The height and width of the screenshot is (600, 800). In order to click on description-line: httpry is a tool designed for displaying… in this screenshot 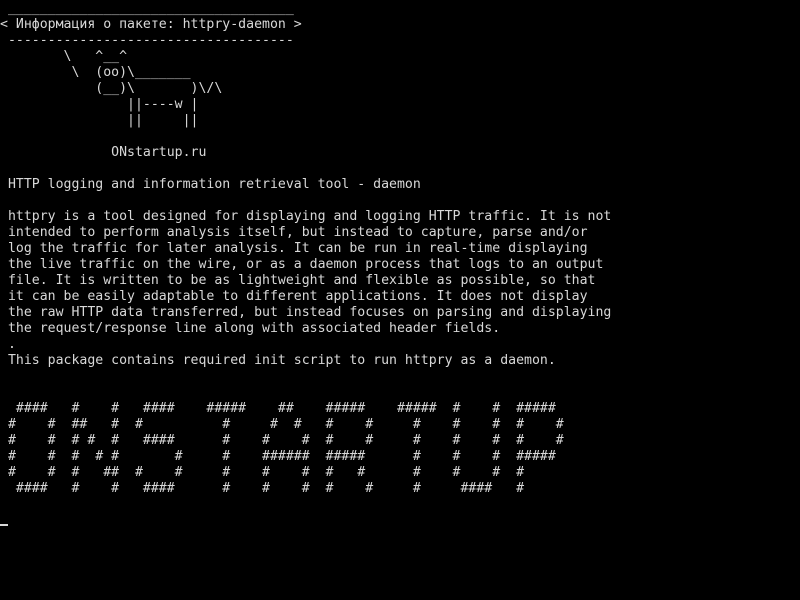, I will do `click(306, 216)`.